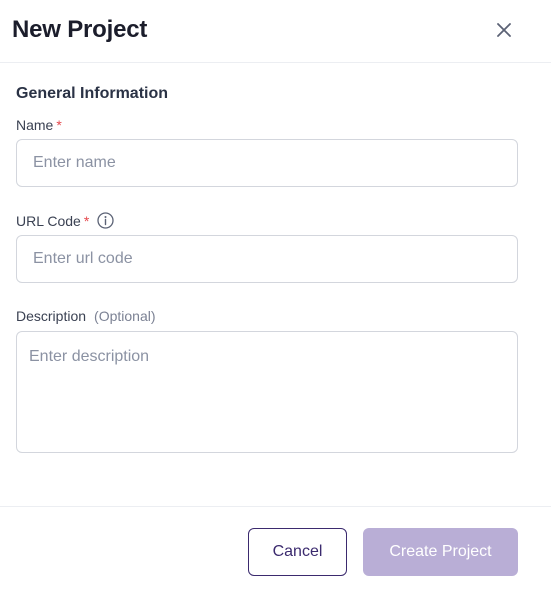 The image size is (551, 593). What do you see at coordinates (92, 93) in the screenshot?
I see `section-title: General Information` at bounding box center [92, 93].